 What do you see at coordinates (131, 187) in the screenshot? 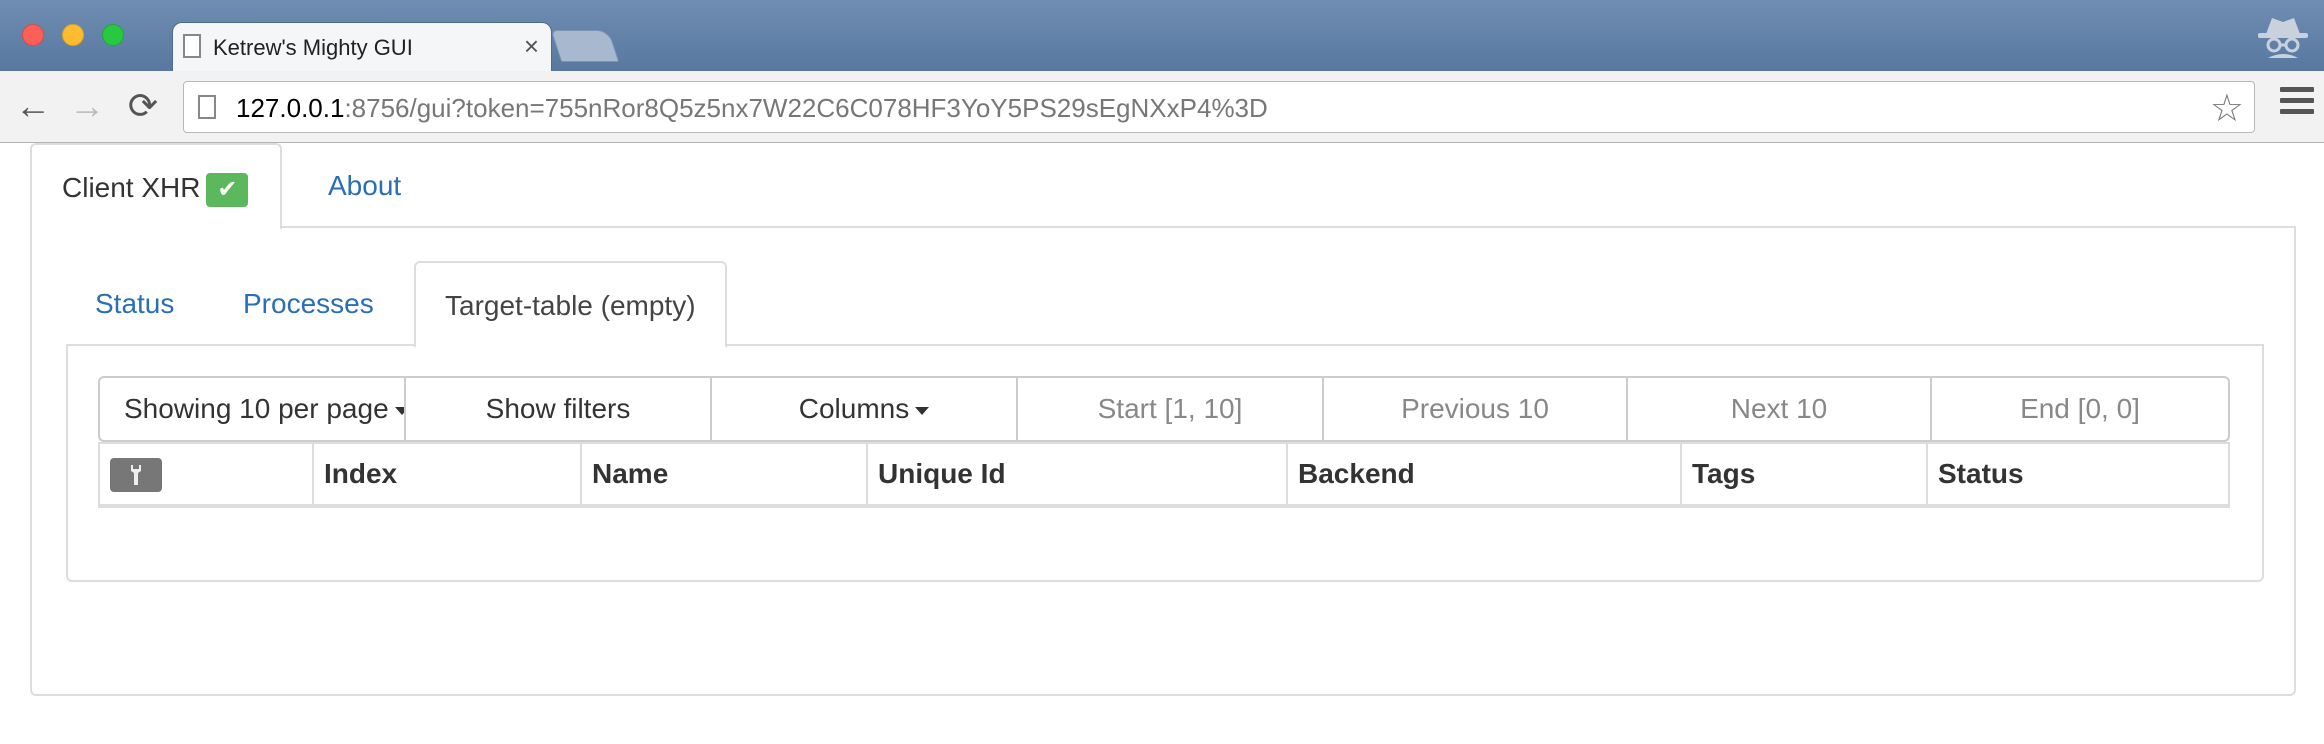
I see `tab-client-xhr-label: Client XHR` at bounding box center [131, 187].